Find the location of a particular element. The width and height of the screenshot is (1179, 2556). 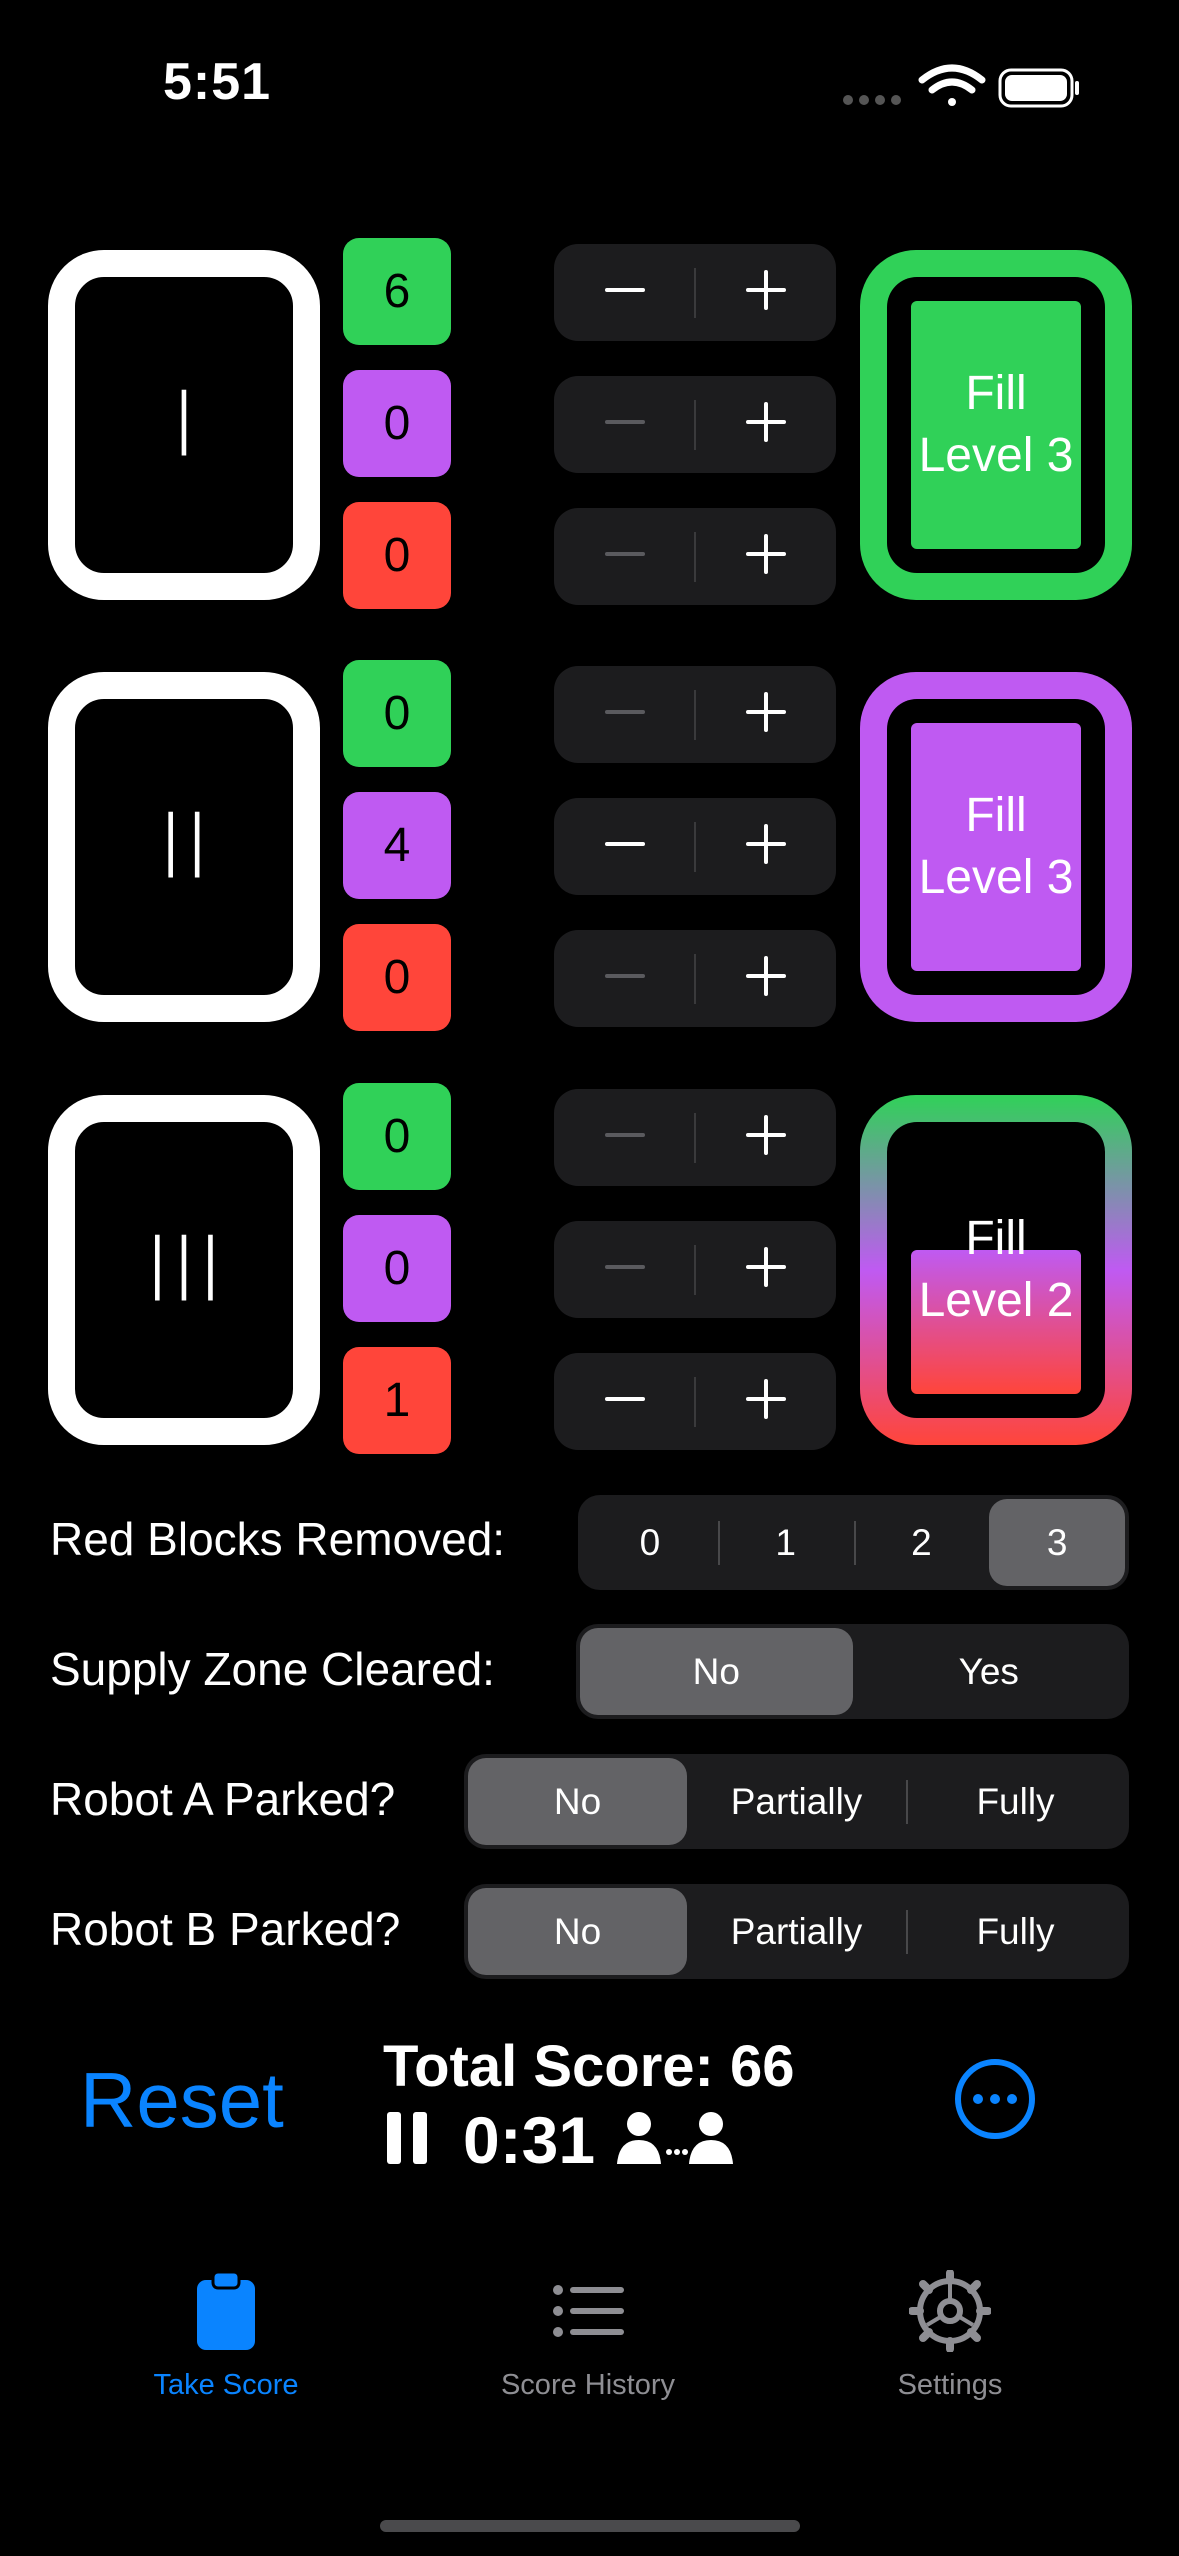

cellular-signal-icon is located at coordinates (872, 100).